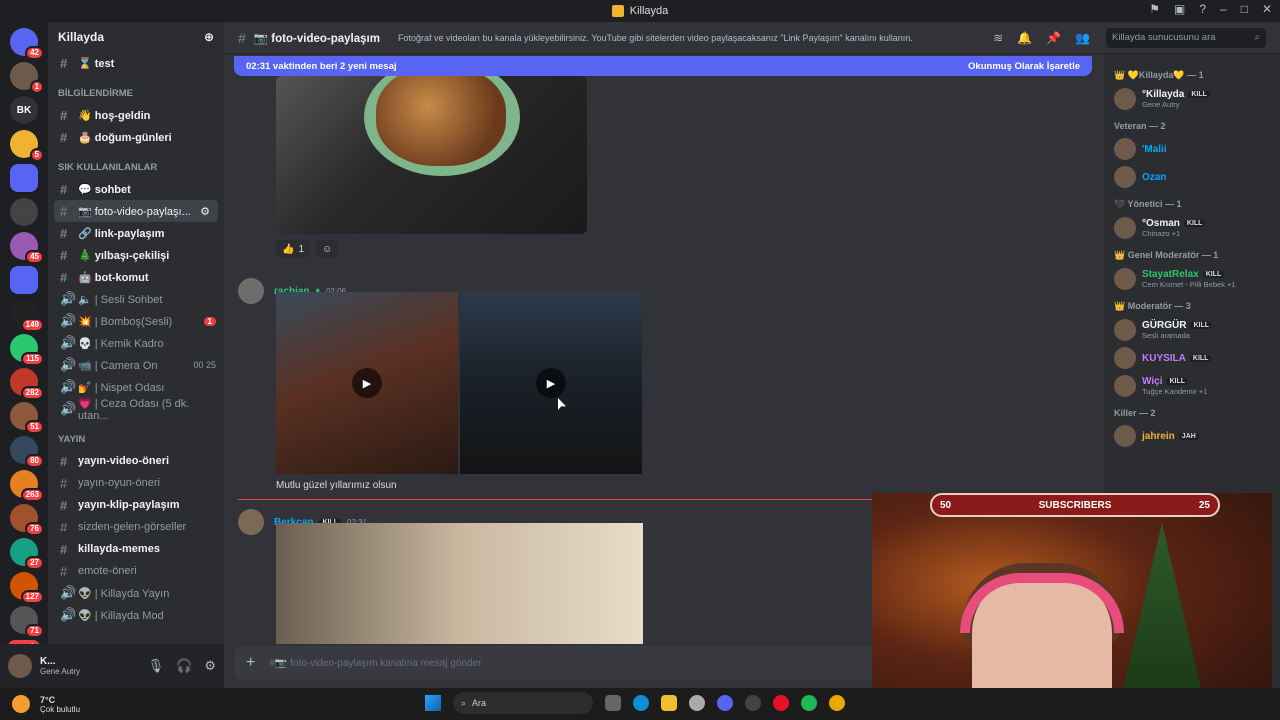 The image size is (1280, 720). What do you see at coordinates (753, 703) in the screenshot?
I see `obs-icon` at bounding box center [753, 703].